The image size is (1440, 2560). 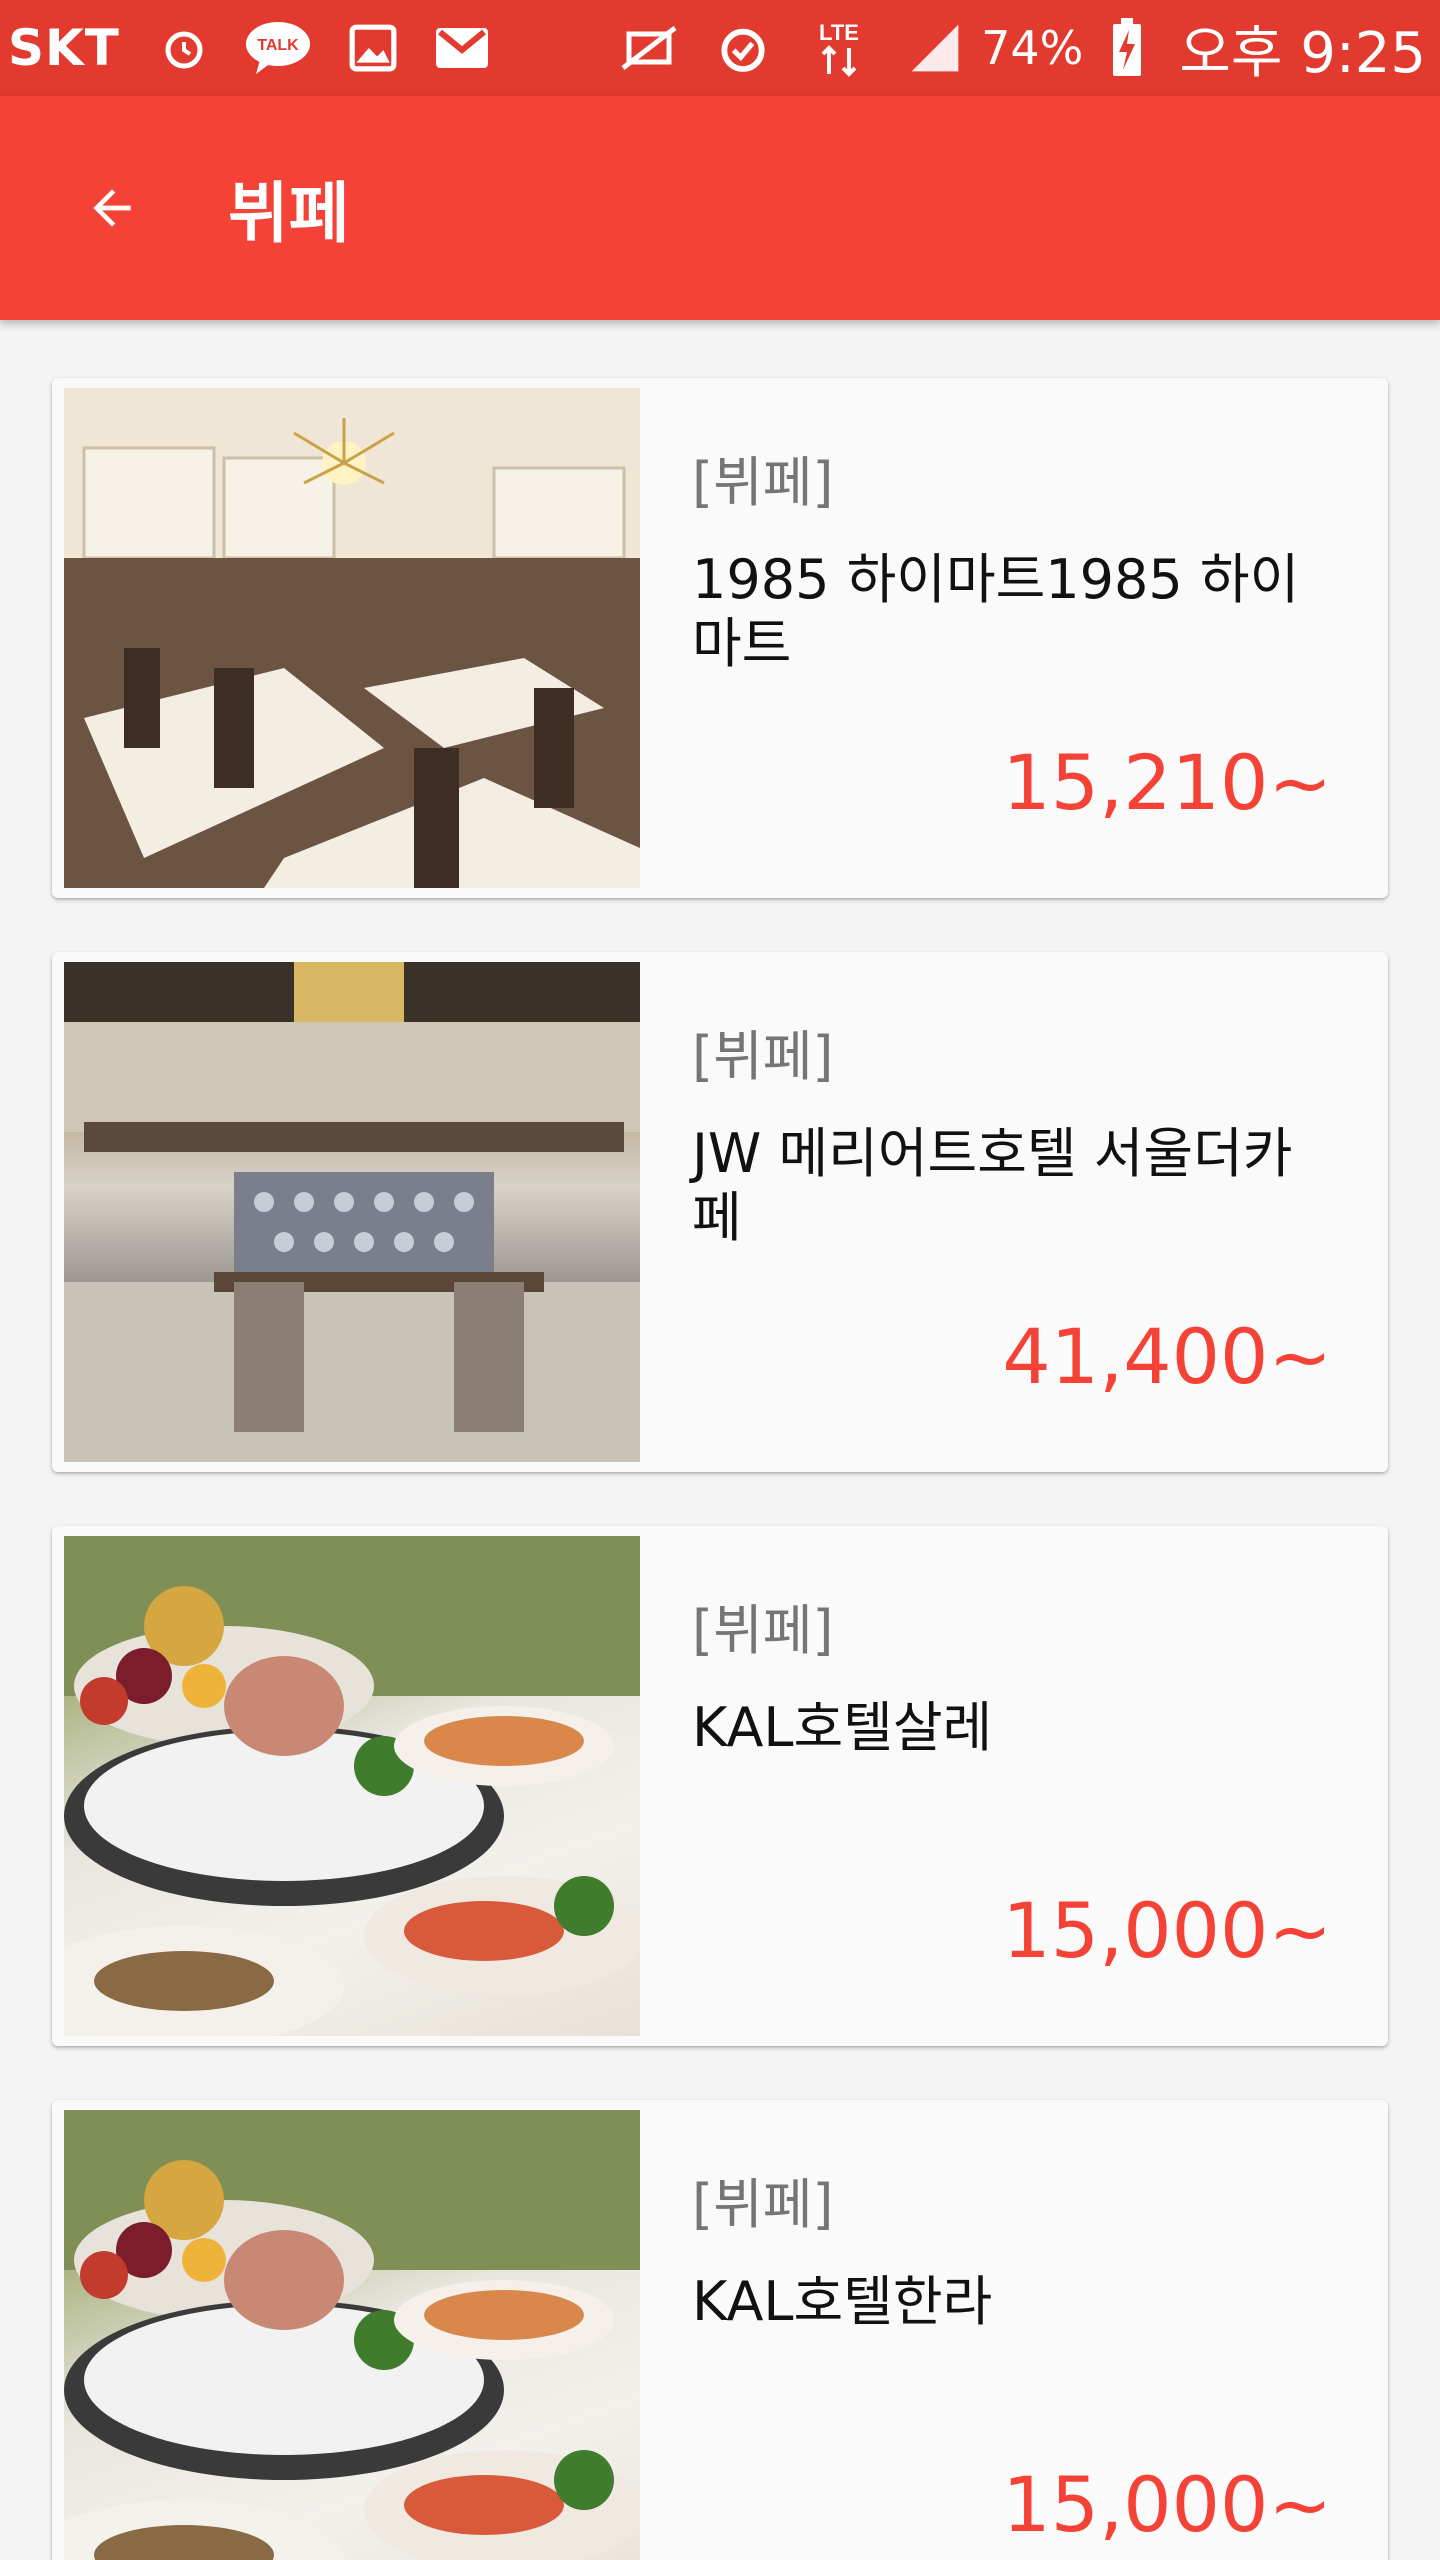 I want to click on card-body: [뷔페] JW 메리어트호텔 서울더카페 41,400~, so click(x=1032, y=1212).